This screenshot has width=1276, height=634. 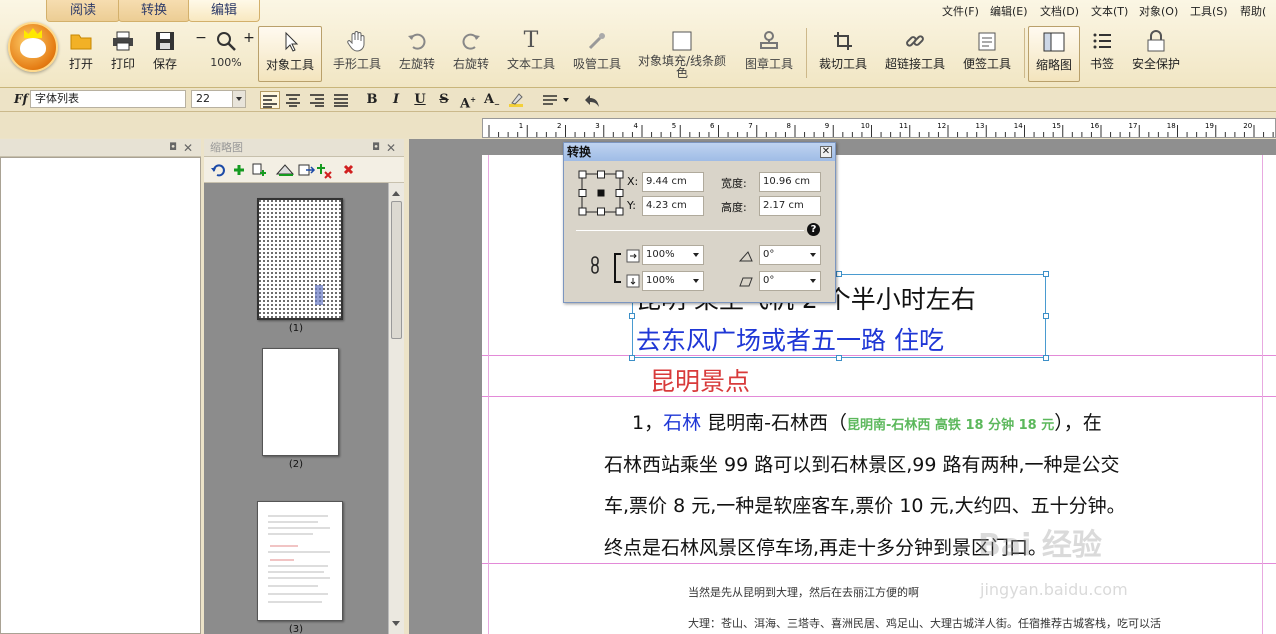 What do you see at coordinates (81, 54) in the screenshot?
I see `open-button: 打开` at bounding box center [81, 54].